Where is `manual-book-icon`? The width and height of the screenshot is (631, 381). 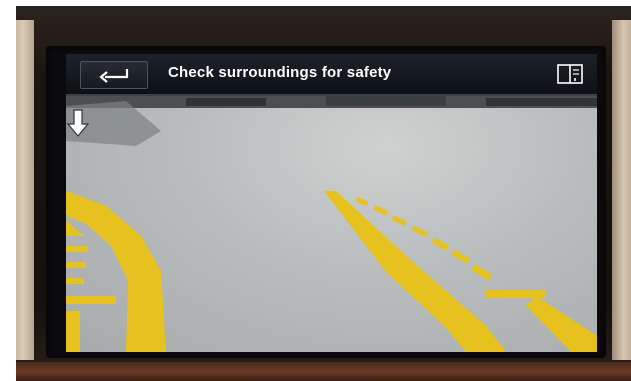 manual-book-icon is located at coordinates (570, 74).